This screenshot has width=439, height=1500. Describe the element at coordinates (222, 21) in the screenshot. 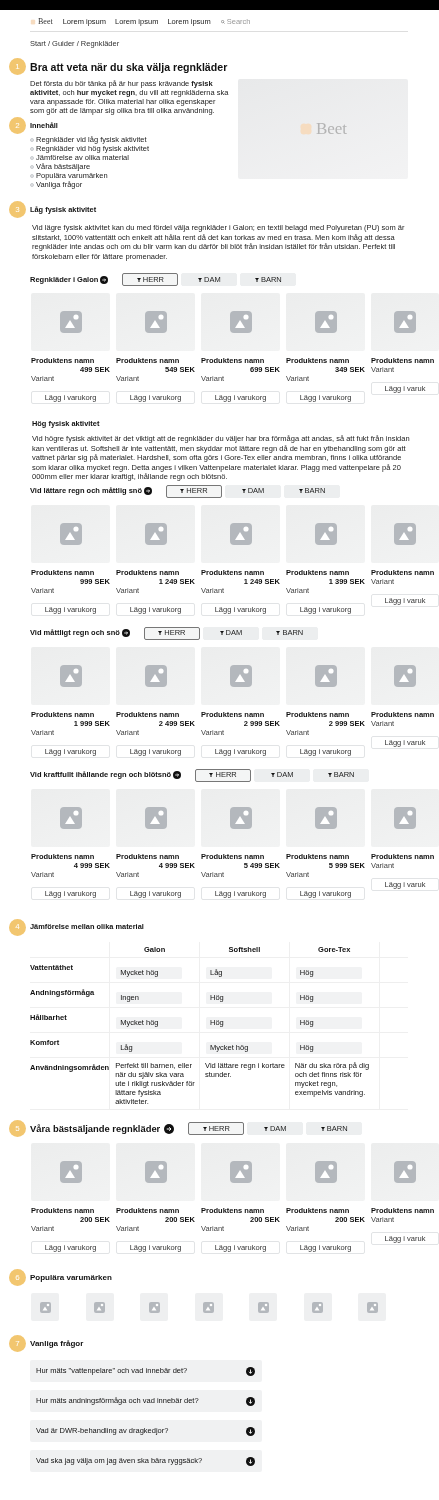

I see `search-icon` at that location.